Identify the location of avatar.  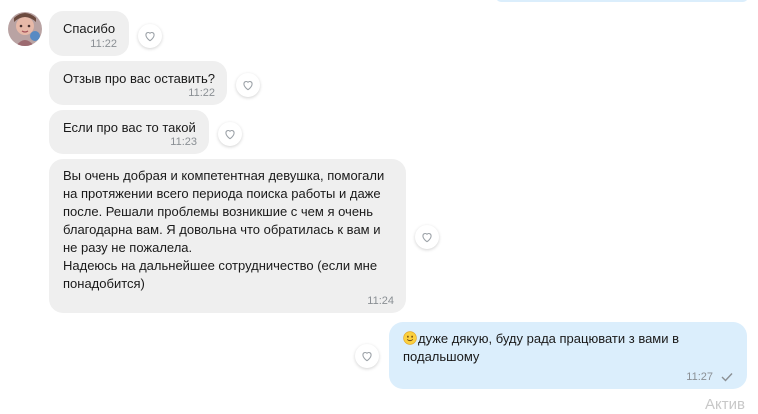
(25, 29).